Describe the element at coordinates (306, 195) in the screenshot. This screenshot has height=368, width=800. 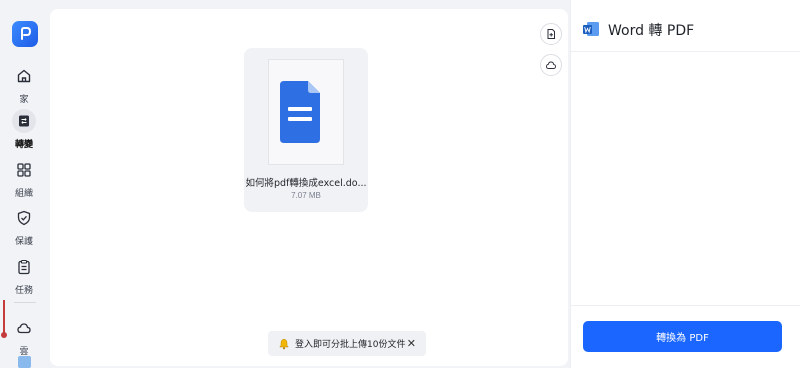
I see `file-size: 7.07 MB` at that location.